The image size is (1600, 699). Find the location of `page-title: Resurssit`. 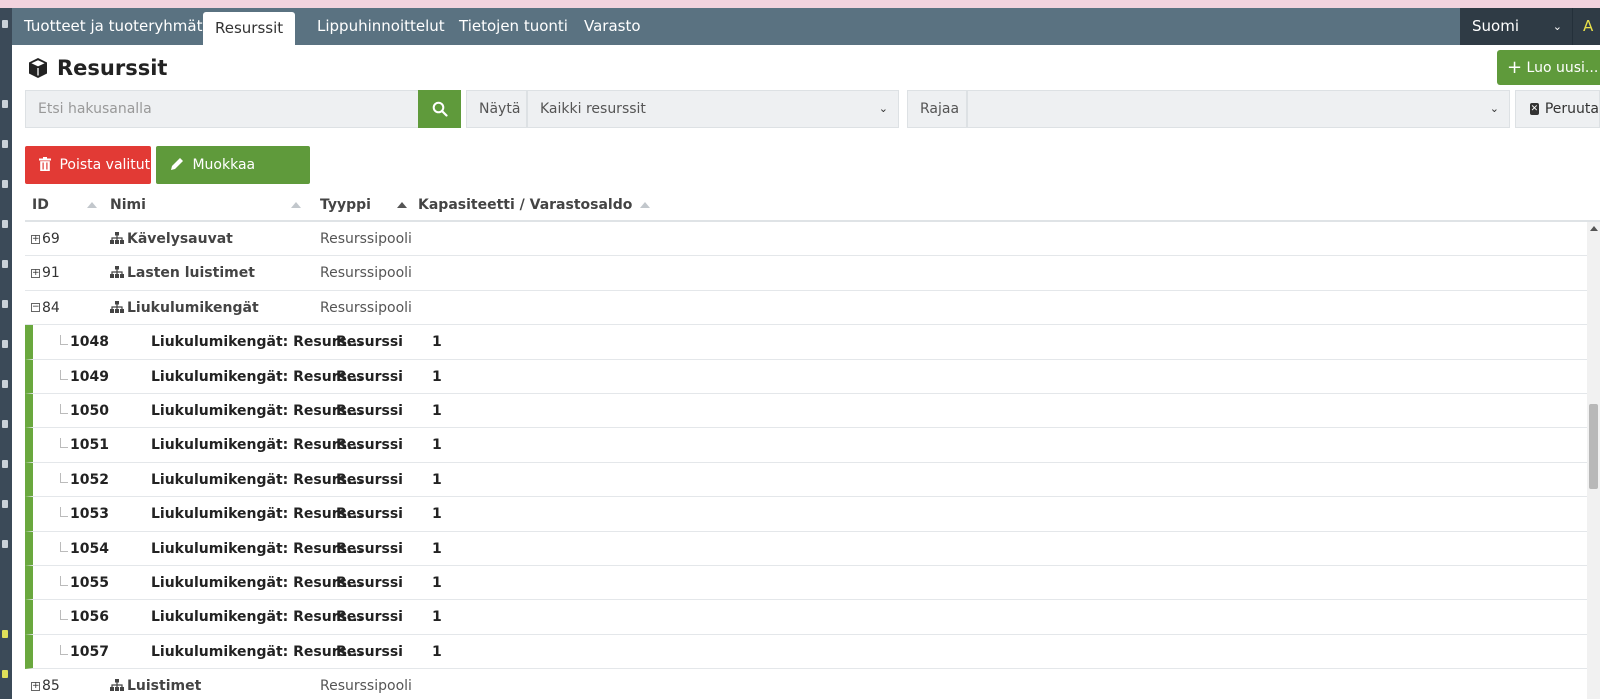

page-title: Resurssit is located at coordinates (97, 68).